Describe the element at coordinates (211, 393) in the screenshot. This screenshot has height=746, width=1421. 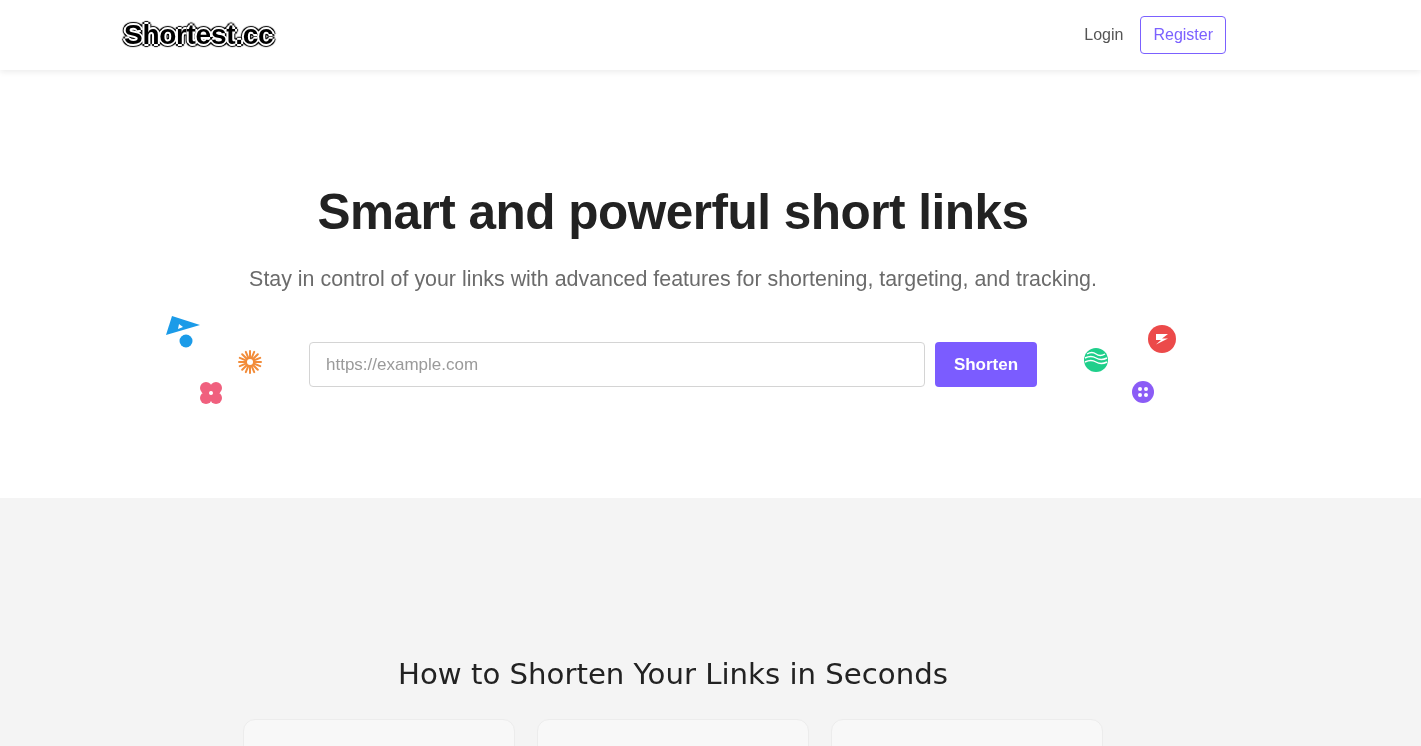
I see `flower-icon` at that location.